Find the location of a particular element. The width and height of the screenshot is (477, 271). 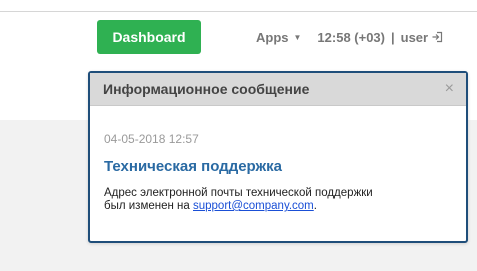

chevron-down-icon: ▼ is located at coordinates (297, 37).